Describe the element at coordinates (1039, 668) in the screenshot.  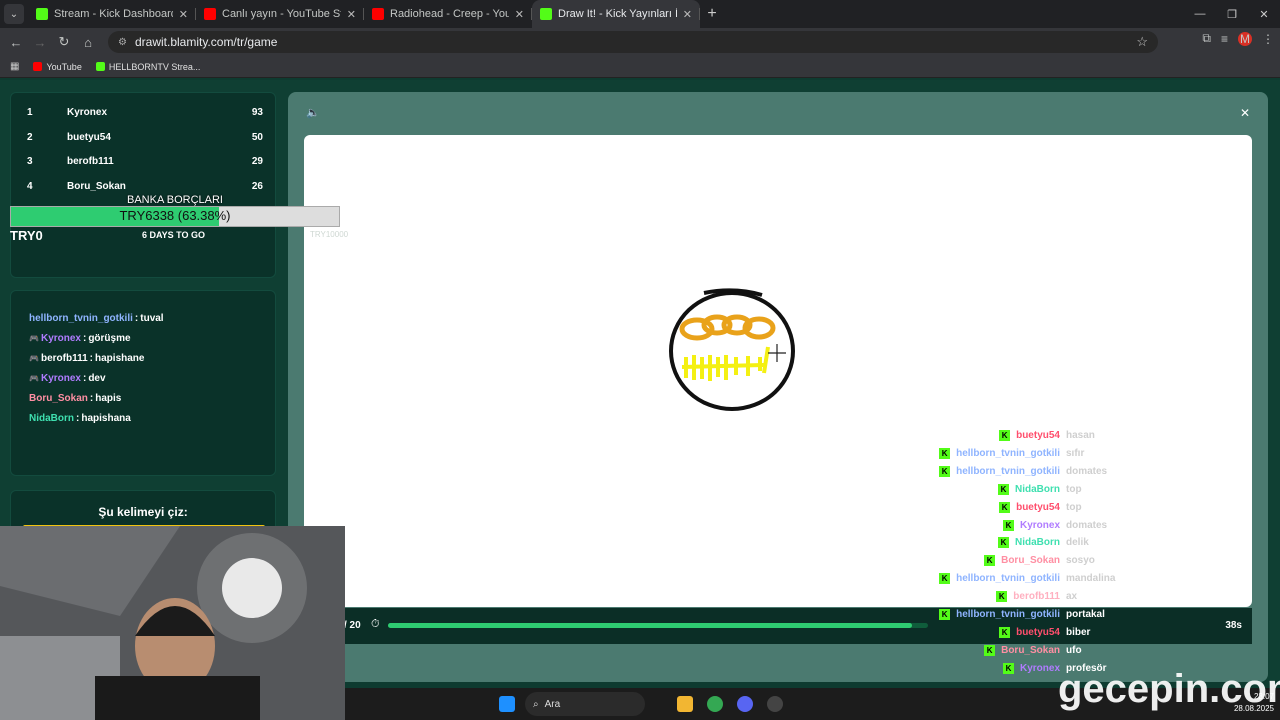
I see `guess-username: Kyronex` at that location.